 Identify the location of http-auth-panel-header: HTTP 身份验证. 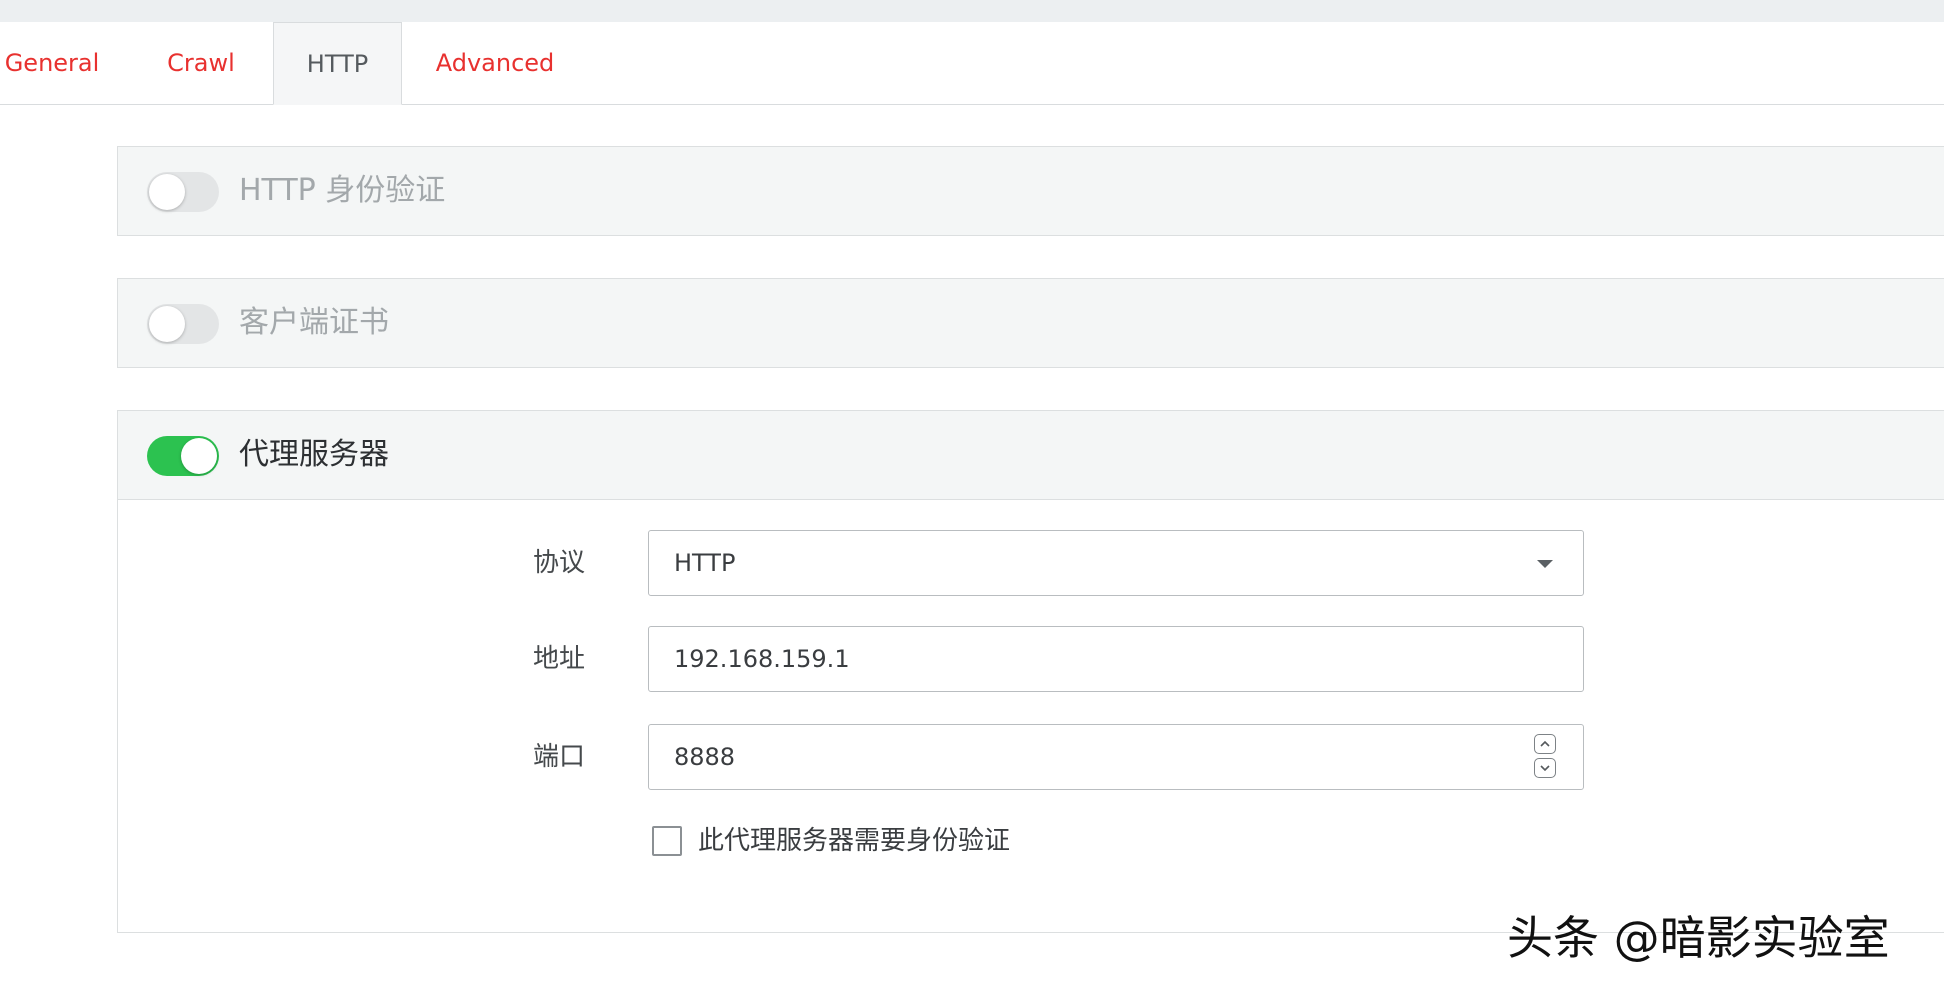
(1031, 191).